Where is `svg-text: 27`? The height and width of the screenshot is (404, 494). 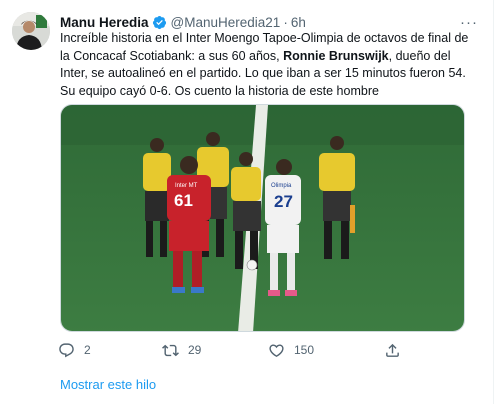 svg-text: 27 is located at coordinates (283, 201).